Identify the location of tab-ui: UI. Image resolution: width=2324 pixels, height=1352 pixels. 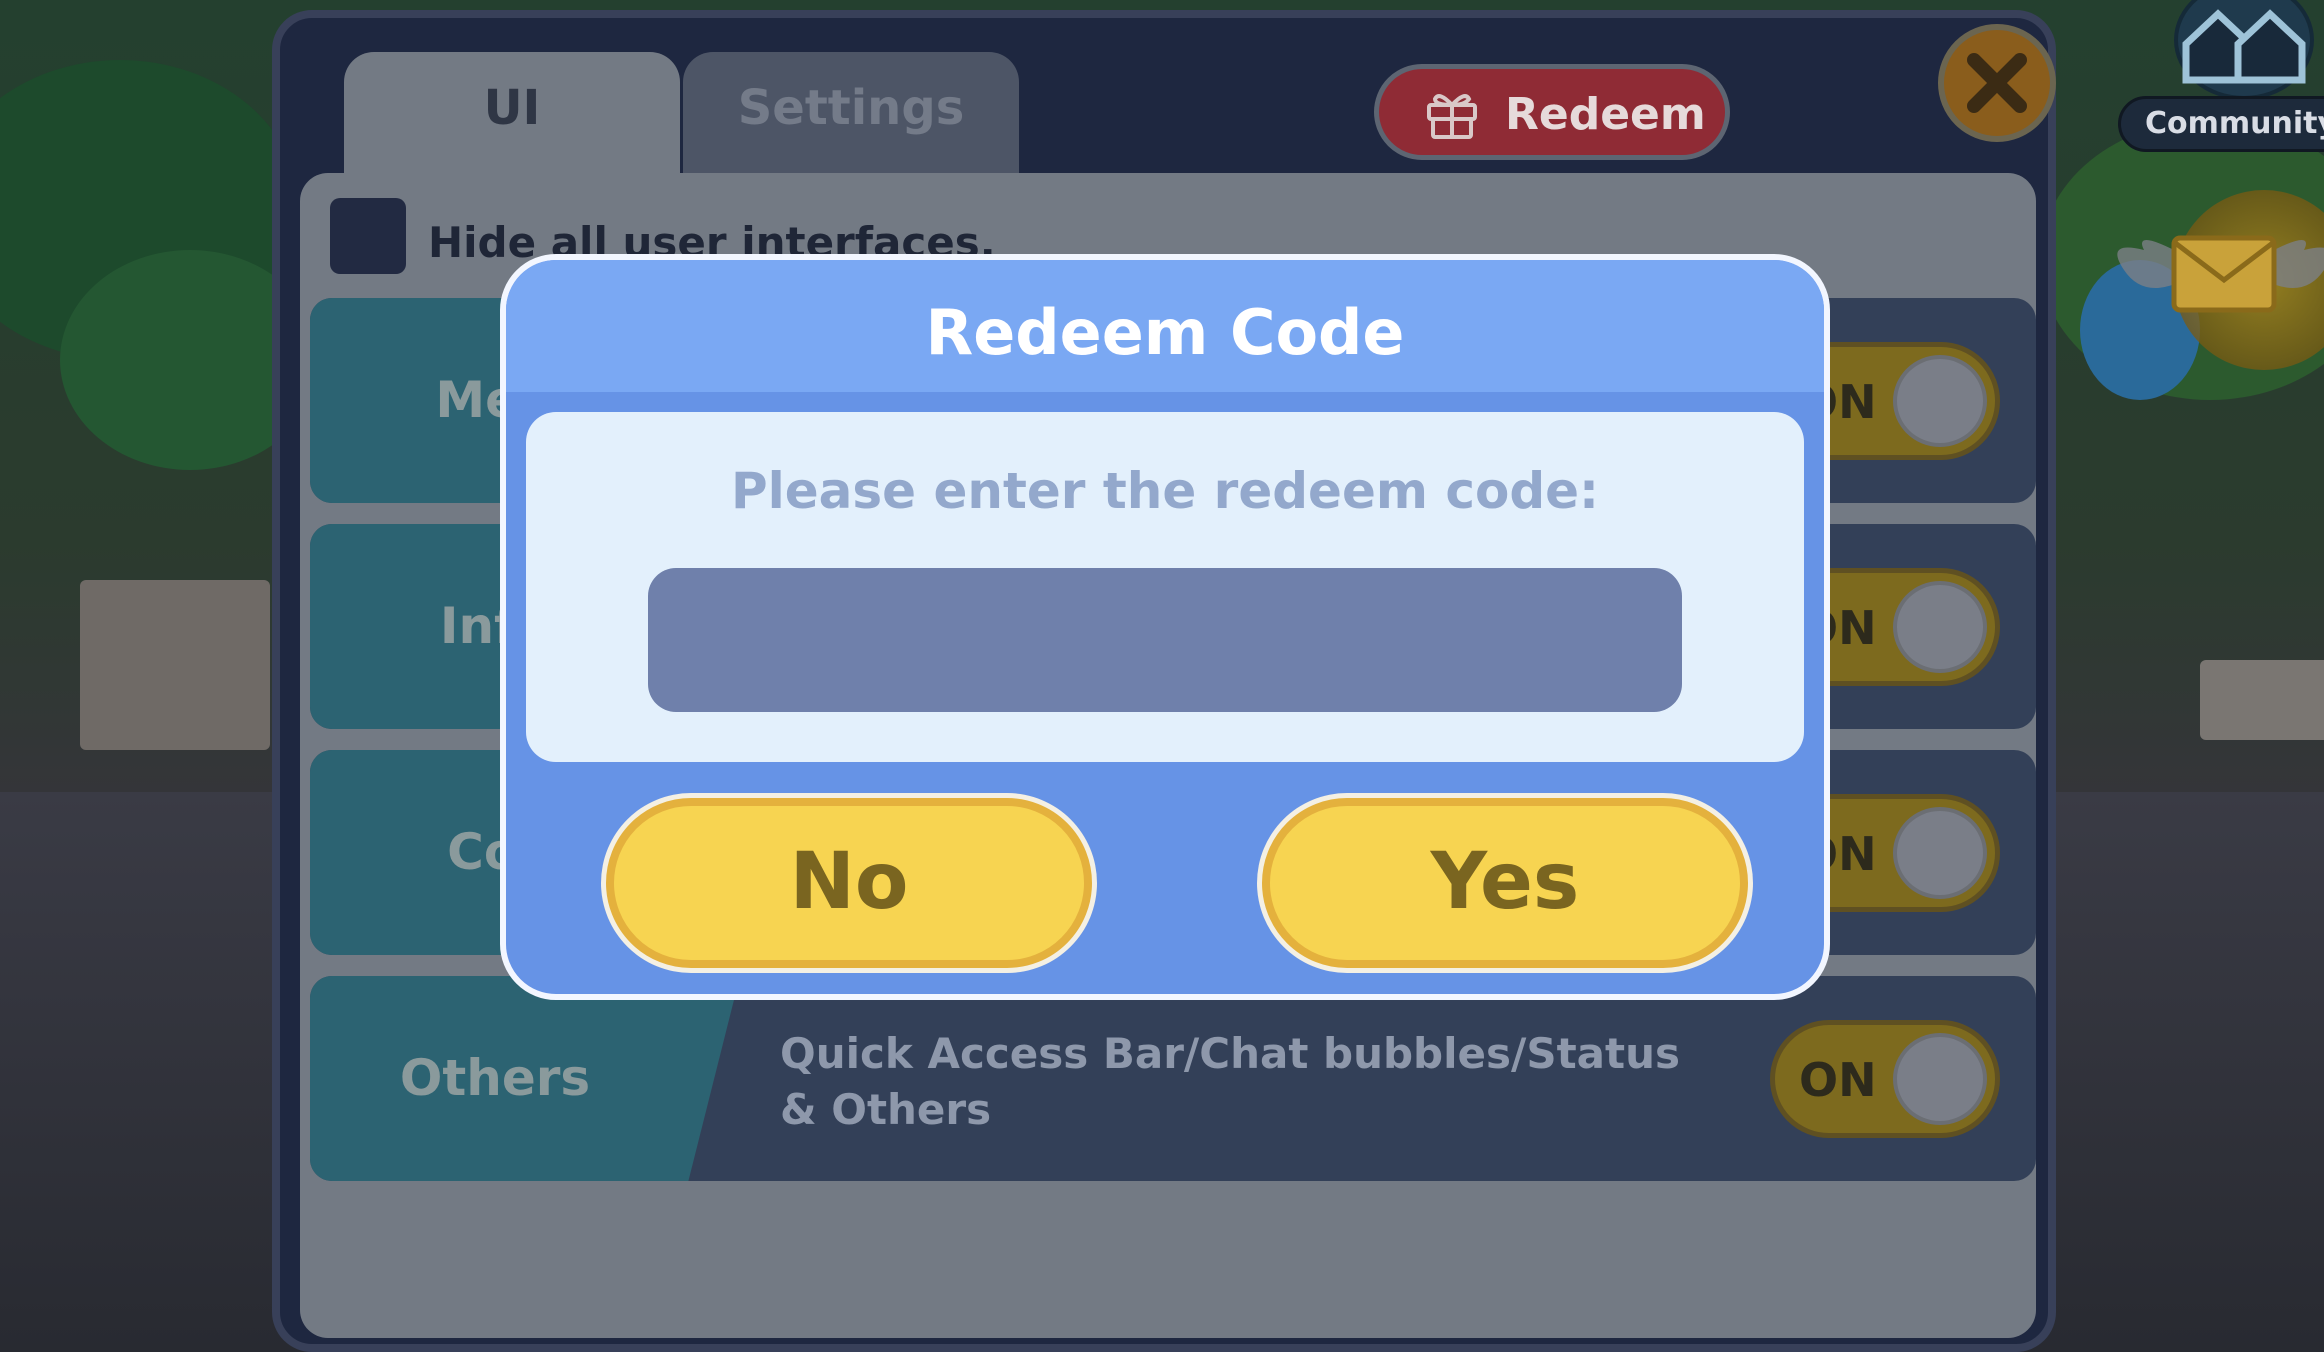
(512, 117).